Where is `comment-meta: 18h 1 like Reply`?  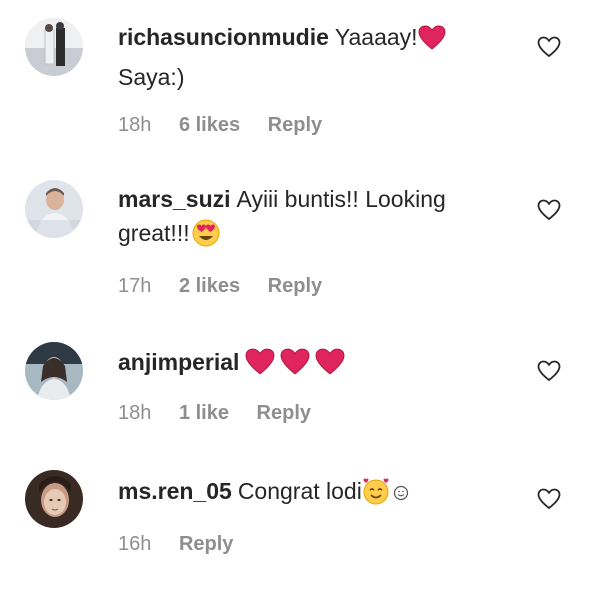
comment-meta: 18h 1 like Reply is located at coordinates (225, 413).